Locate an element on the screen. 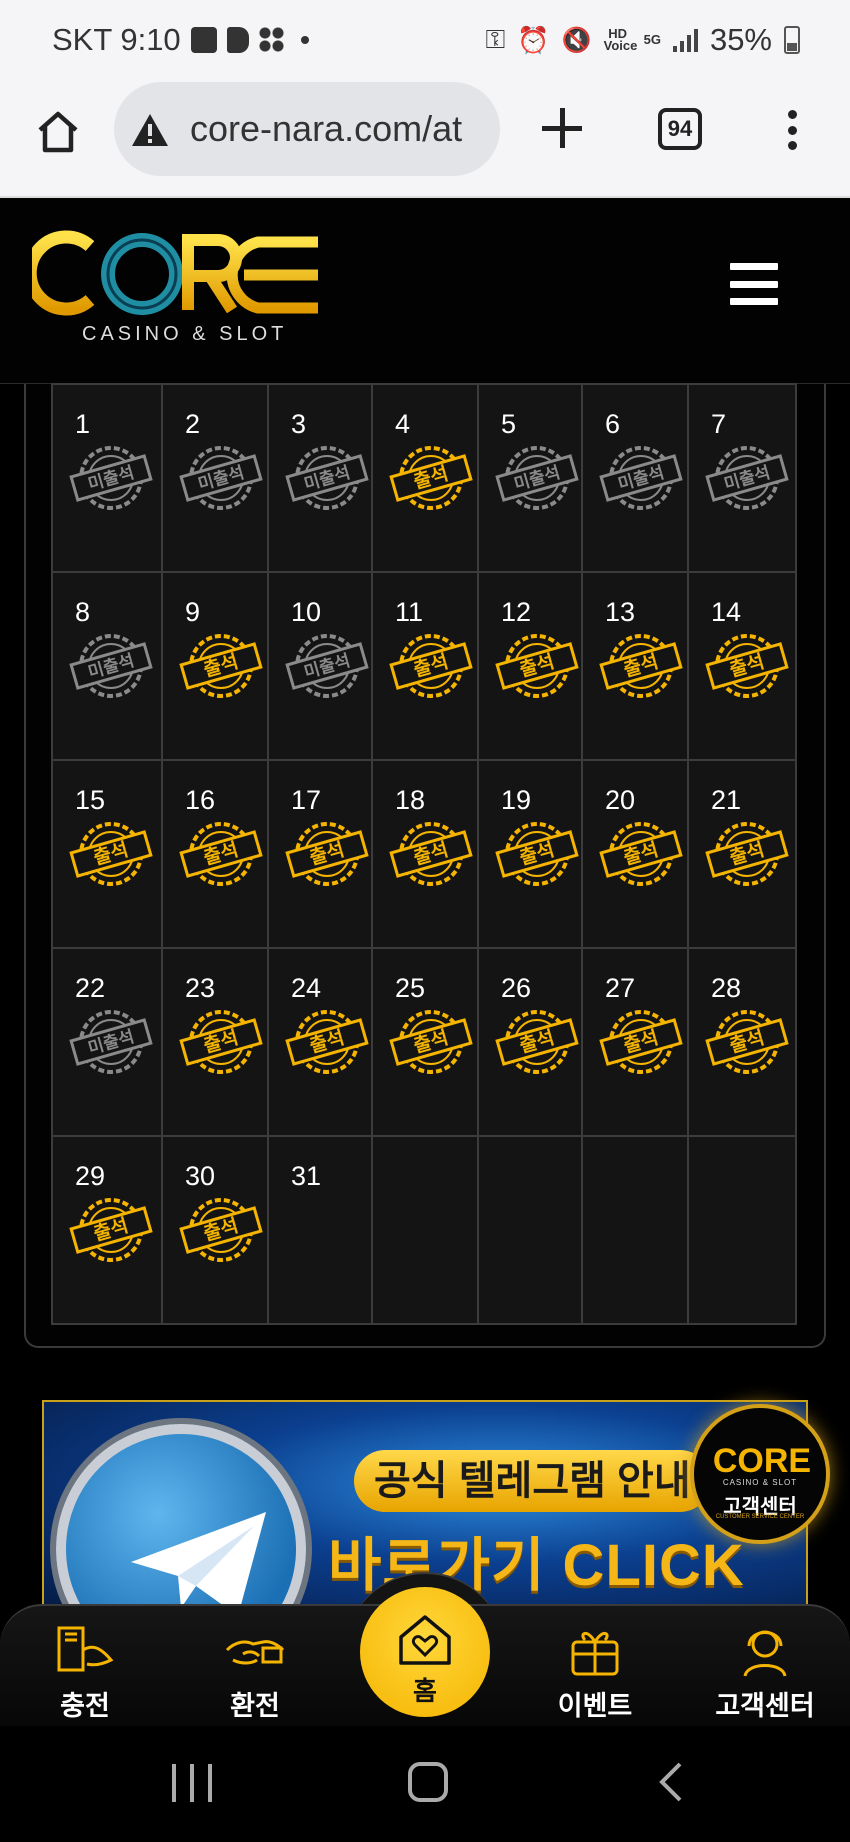 The image size is (850, 1842). calendar-day-11: 11 출석 is located at coordinates (425, 666).